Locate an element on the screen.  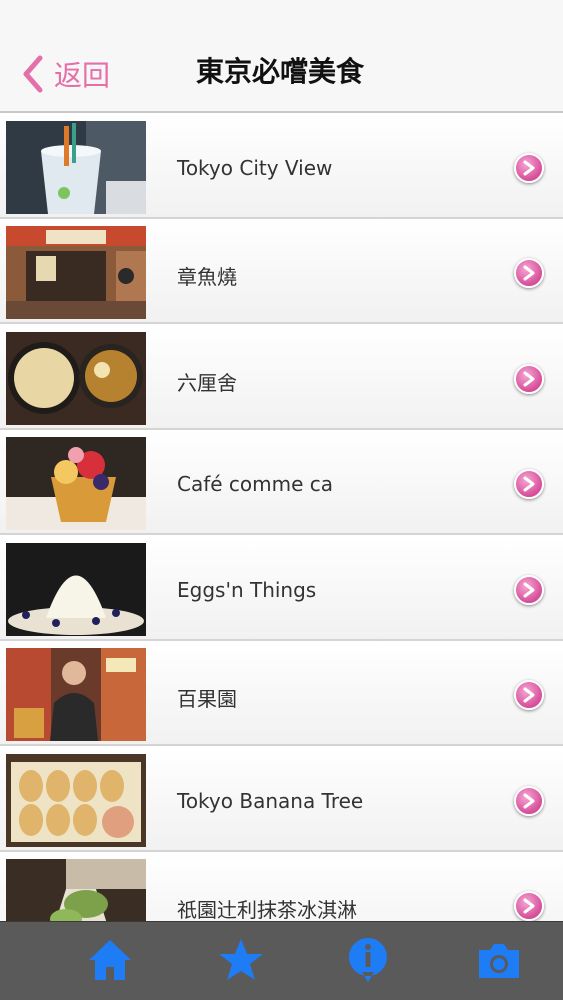
fruit-shop-vendor-photo is located at coordinates (76, 694).